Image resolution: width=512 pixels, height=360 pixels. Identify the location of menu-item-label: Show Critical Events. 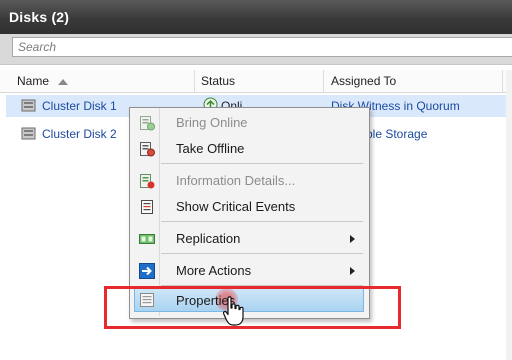
(236, 206).